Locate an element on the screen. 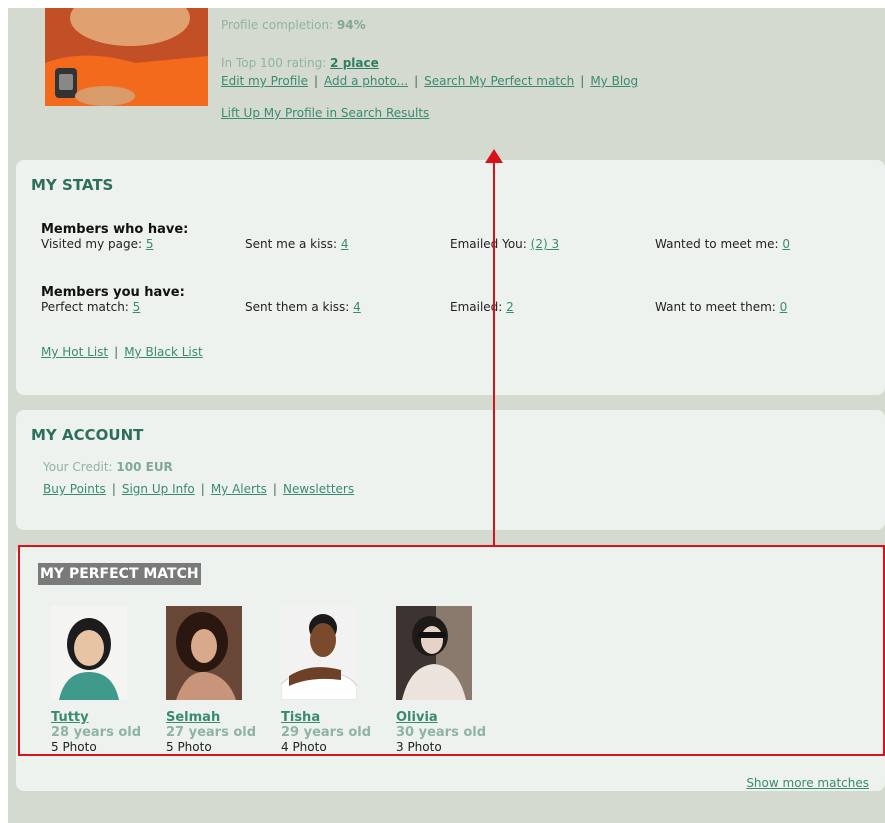 This screenshot has height=823, width=885. match-card: Olivia 30 years old 3 Photo is located at coordinates (453, 680).